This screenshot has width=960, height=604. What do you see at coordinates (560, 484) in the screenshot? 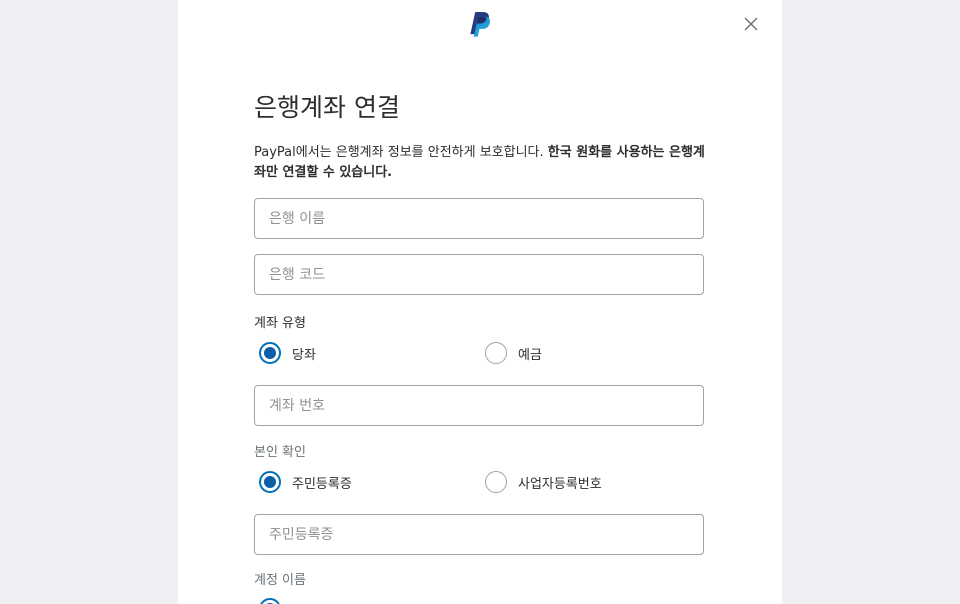
I see `radio-business-number-label: 사업자등록번호` at bounding box center [560, 484].